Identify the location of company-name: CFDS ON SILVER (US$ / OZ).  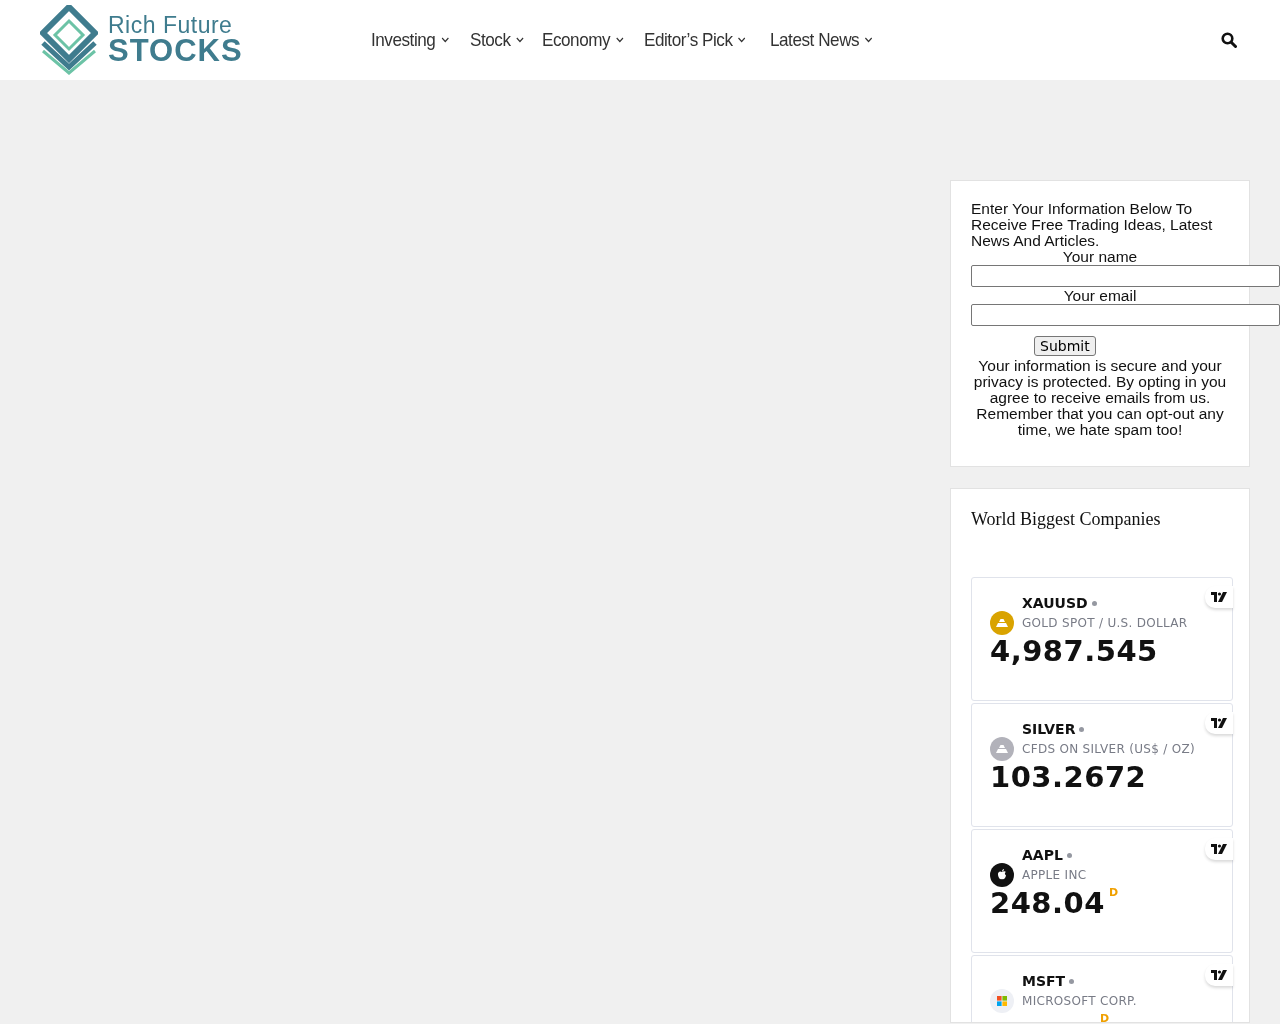
(1108, 749).